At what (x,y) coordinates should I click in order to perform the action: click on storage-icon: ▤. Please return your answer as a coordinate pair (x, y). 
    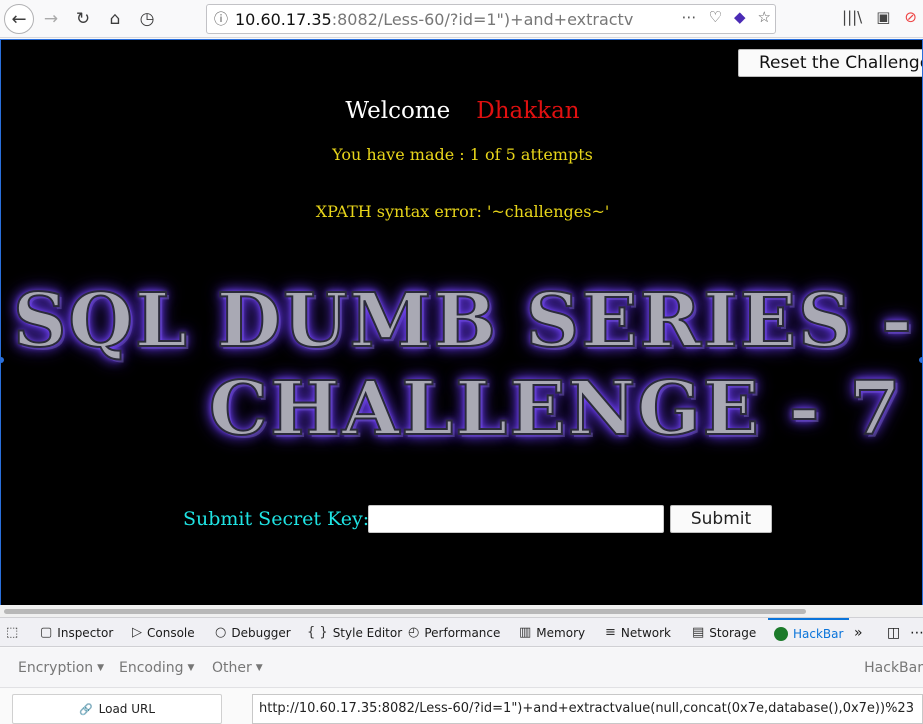
    Looking at the image, I should click on (698, 632).